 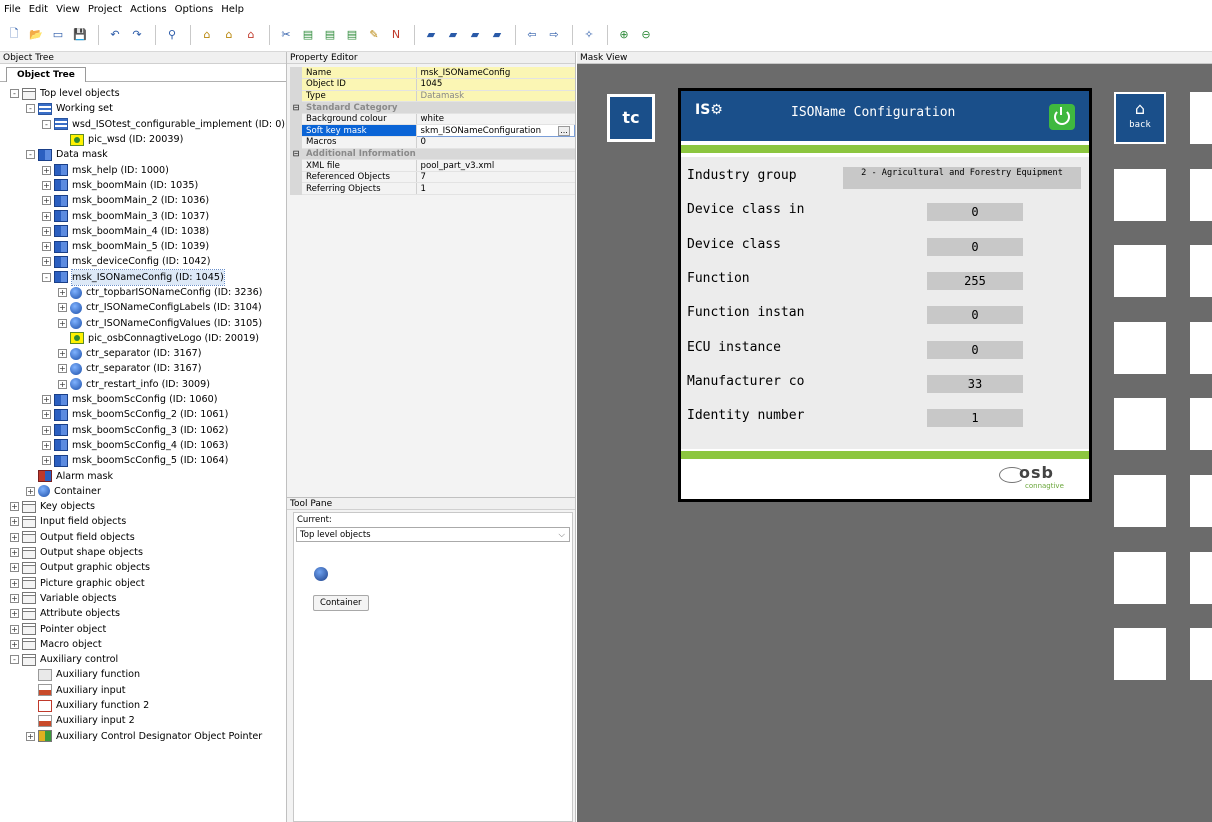 What do you see at coordinates (341, 603) in the screenshot?
I see `container-button: Container` at bounding box center [341, 603].